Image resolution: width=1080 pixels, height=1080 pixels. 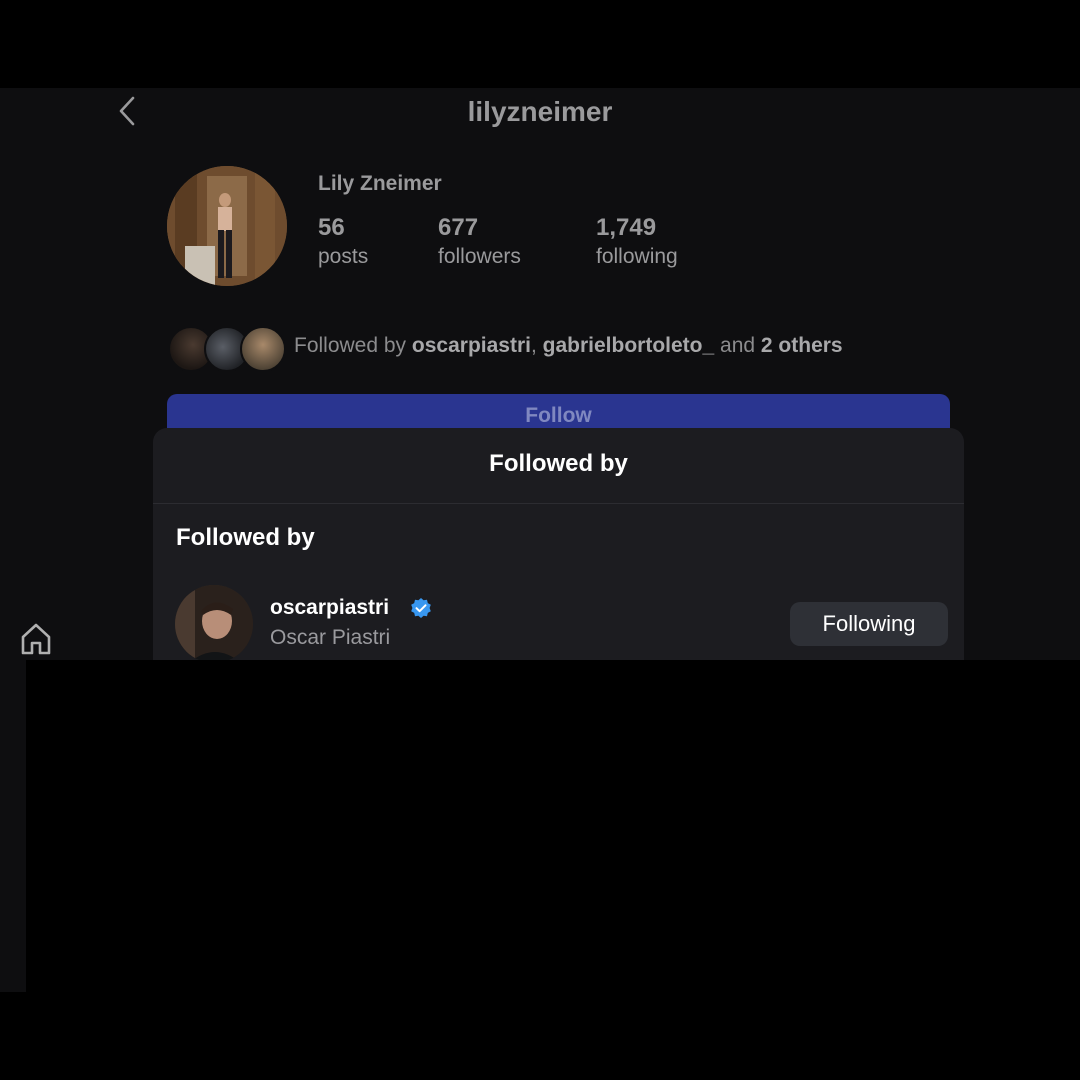 What do you see at coordinates (329, 608) in the screenshot?
I see `user-username: oscarpiastri` at bounding box center [329, 608].